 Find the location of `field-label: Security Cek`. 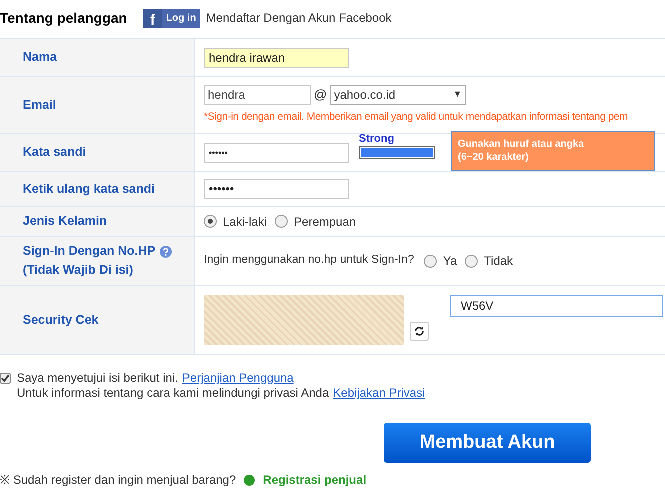

field-label: Security Cek is located at coordinates (61, 320).